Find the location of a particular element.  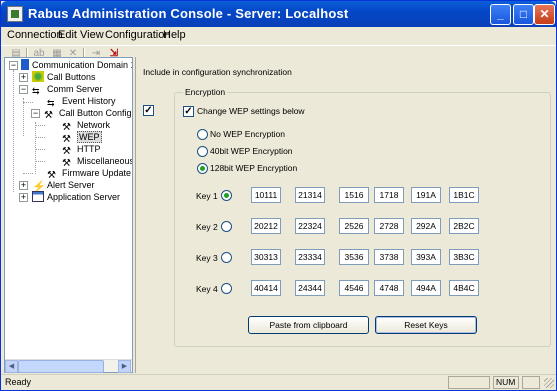

key-1-field-6: 1B1C is located at coordinates (464, 195).